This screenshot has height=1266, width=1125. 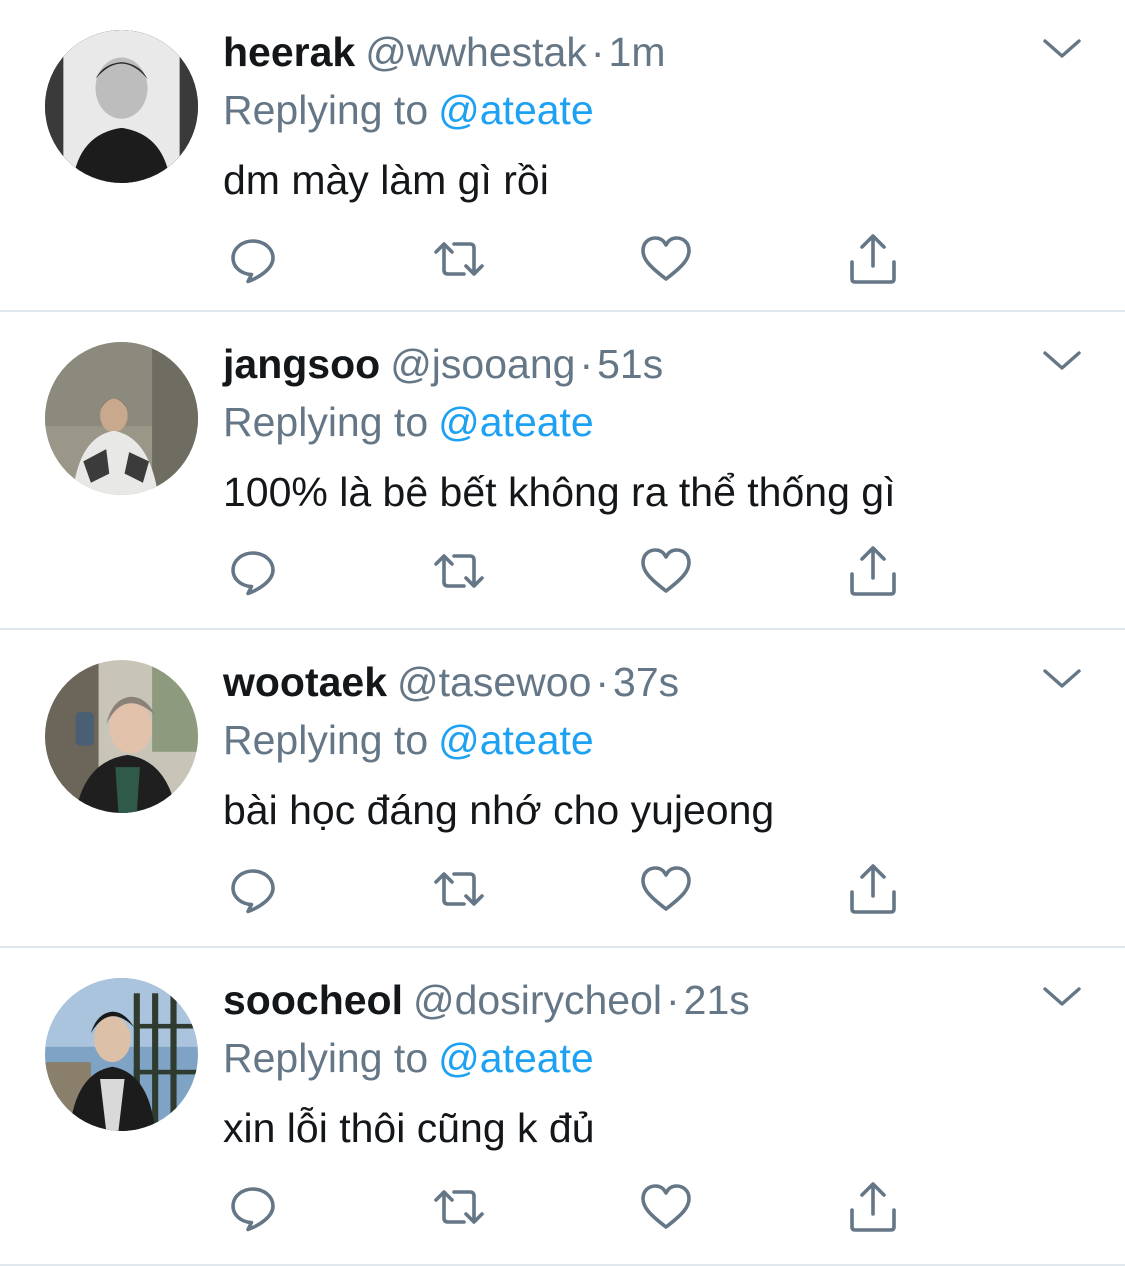 What do you see at coordinates (301, 364) in the screenshot?
I see `display-name: jangsoo` at bounding box center [301, 364].